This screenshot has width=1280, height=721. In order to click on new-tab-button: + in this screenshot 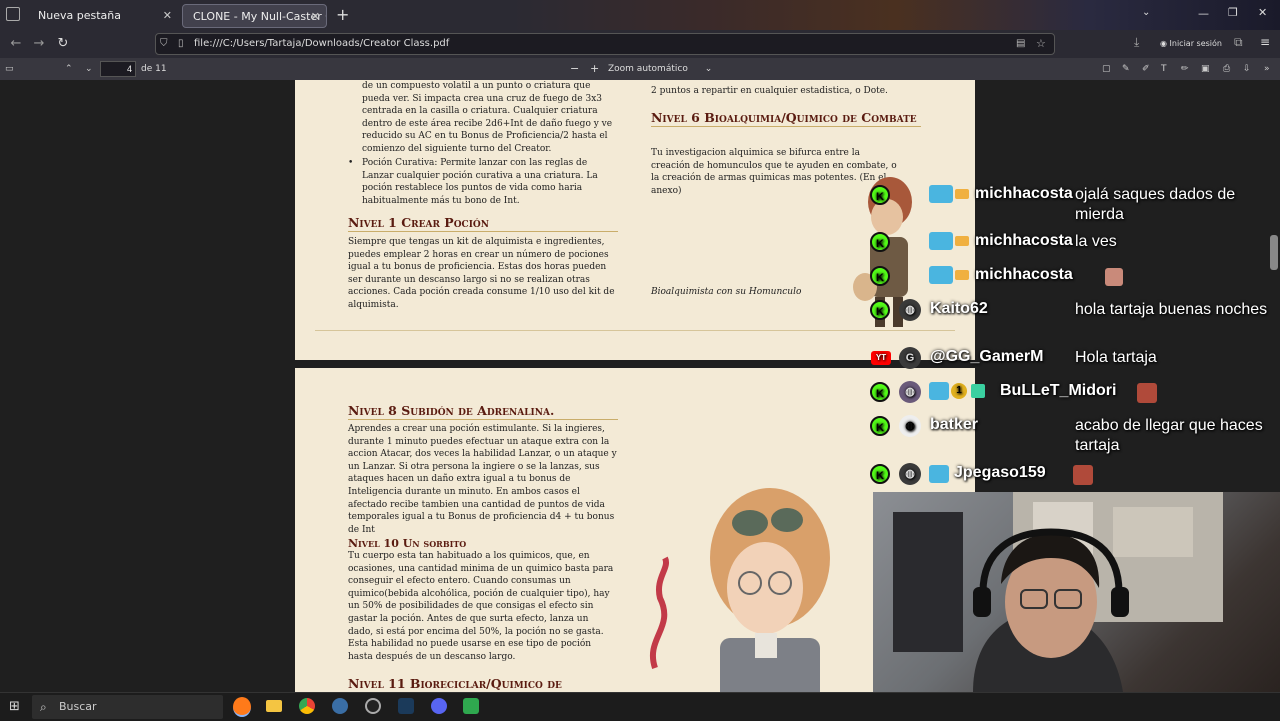, I will do `click(342, 14)`.